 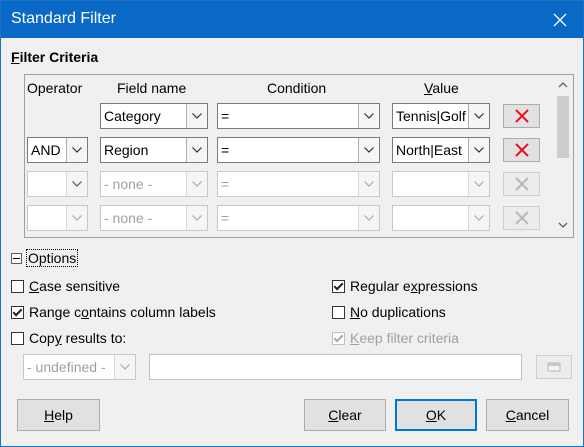 I want to click on close-icon, so click(x=560, y=19).